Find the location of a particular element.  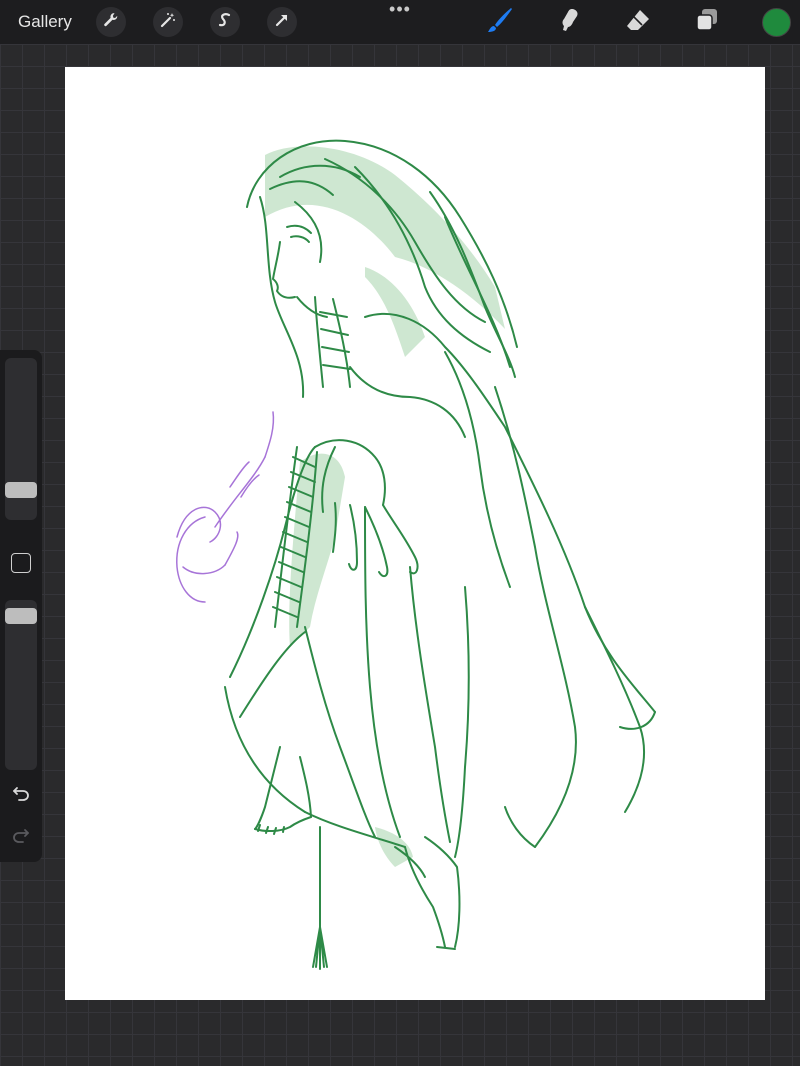

eraser-tool-button is located at coordinates (638, 22).